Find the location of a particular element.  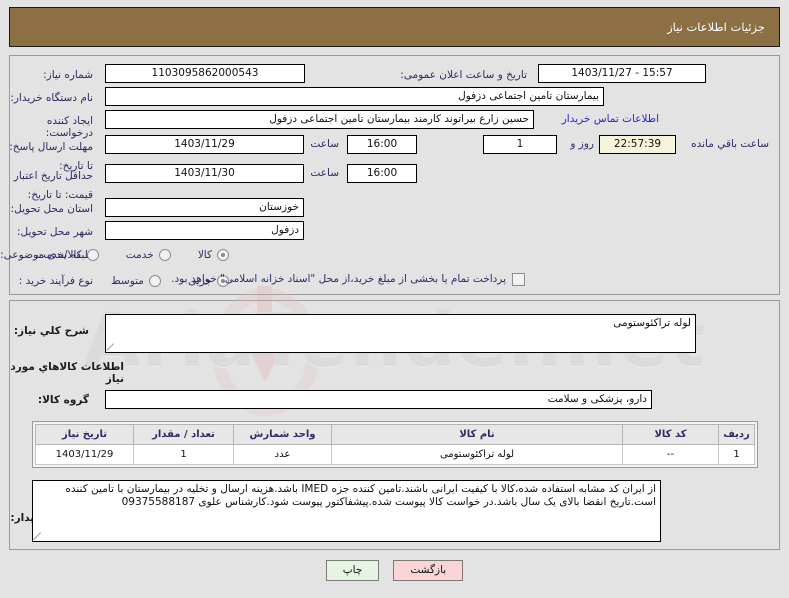

process-type-row: نوع فرآیند خرید : is located at coordinates (56, 279).